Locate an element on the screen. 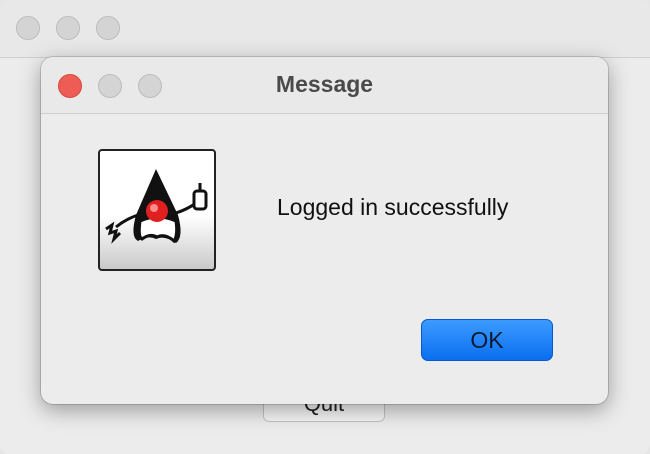 Image resolution: width=650 pixels, height=454 pixels. background-zoom-button is located at coordinates (108, 28).